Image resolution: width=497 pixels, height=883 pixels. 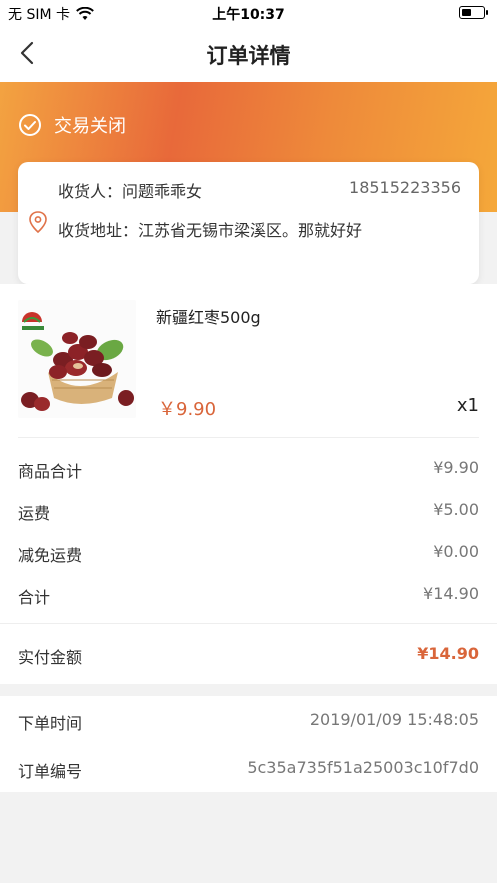 I want to click on summary-row-subtotal: 商品合计 ¥9.90, so click(x=248, y=470).